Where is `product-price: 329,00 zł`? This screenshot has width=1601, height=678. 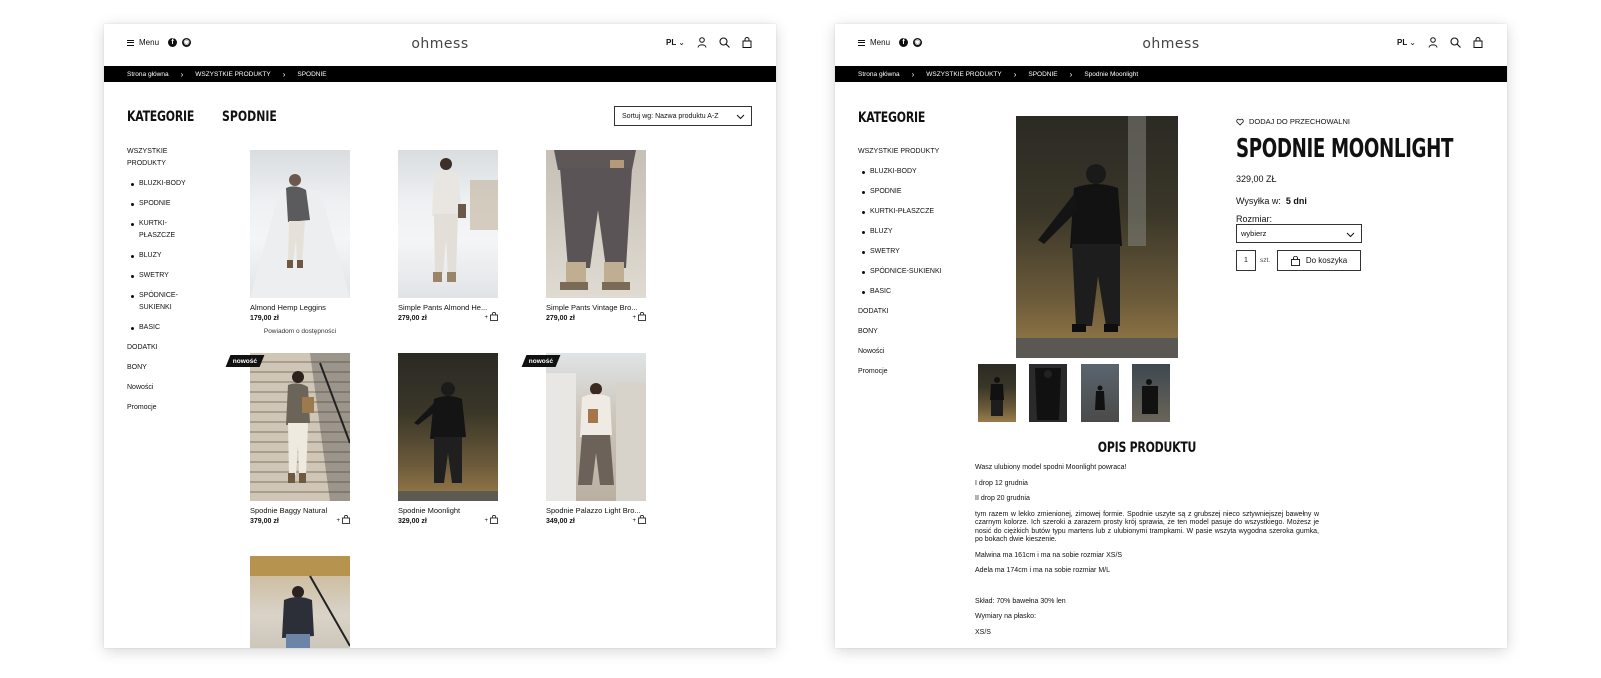 product-price: 329,00 zł is located at coordinates (412, 521).